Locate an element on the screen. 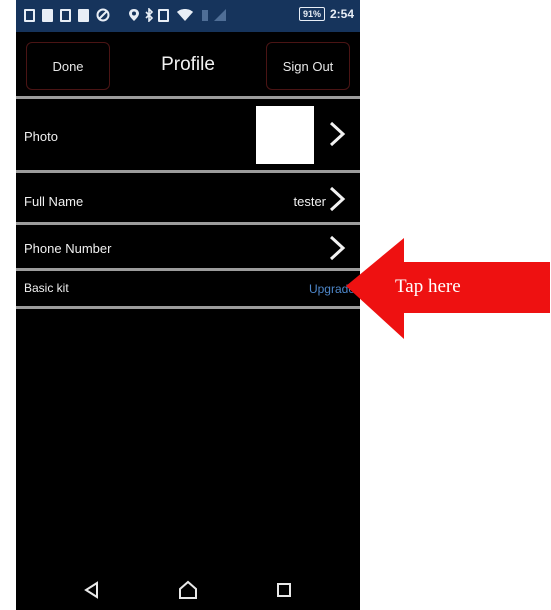  basic-kit-row: Basic kit Upgrade is located at coordinates (188, 287).